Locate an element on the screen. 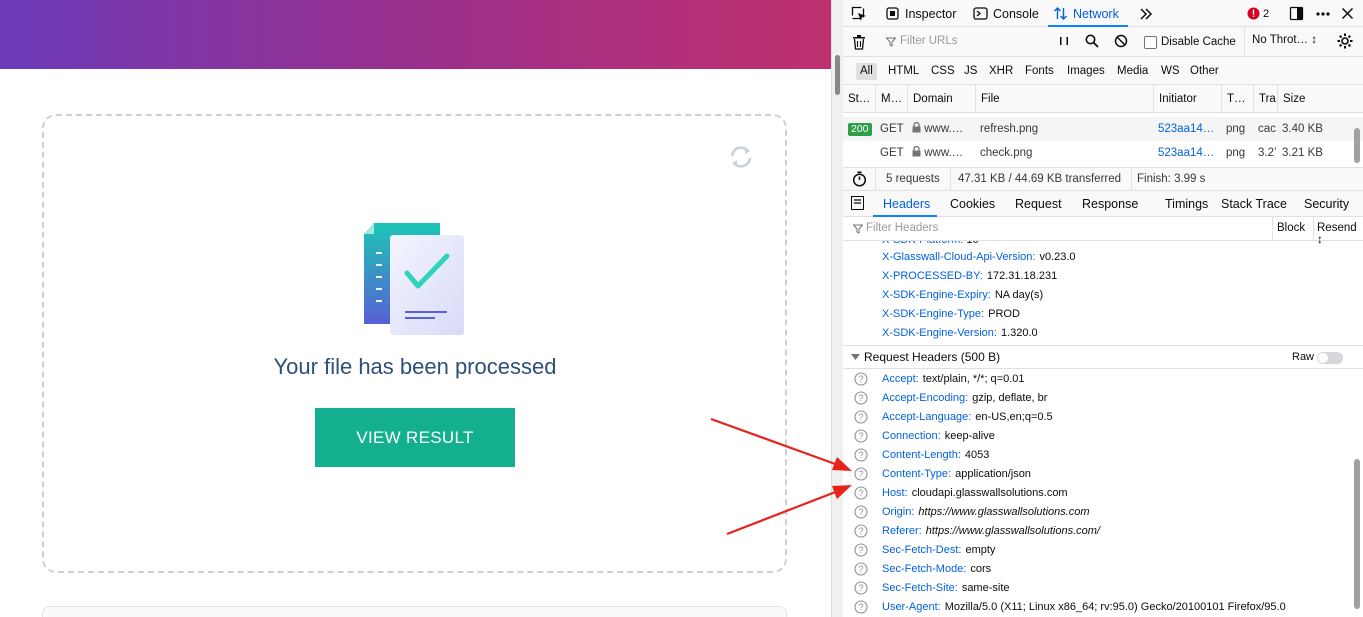 The height and width of the screenshot is (617, 1363). lock-icon is located at coordinates (916, 127).